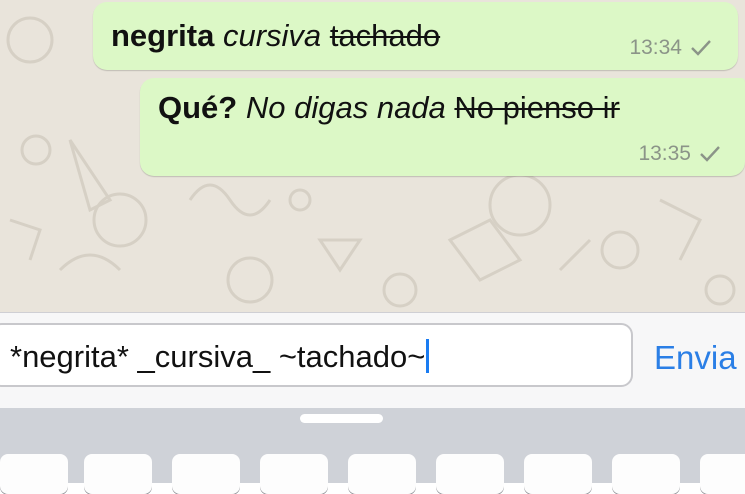  I want to click on message-meta: 13:34, so click(670, 48).